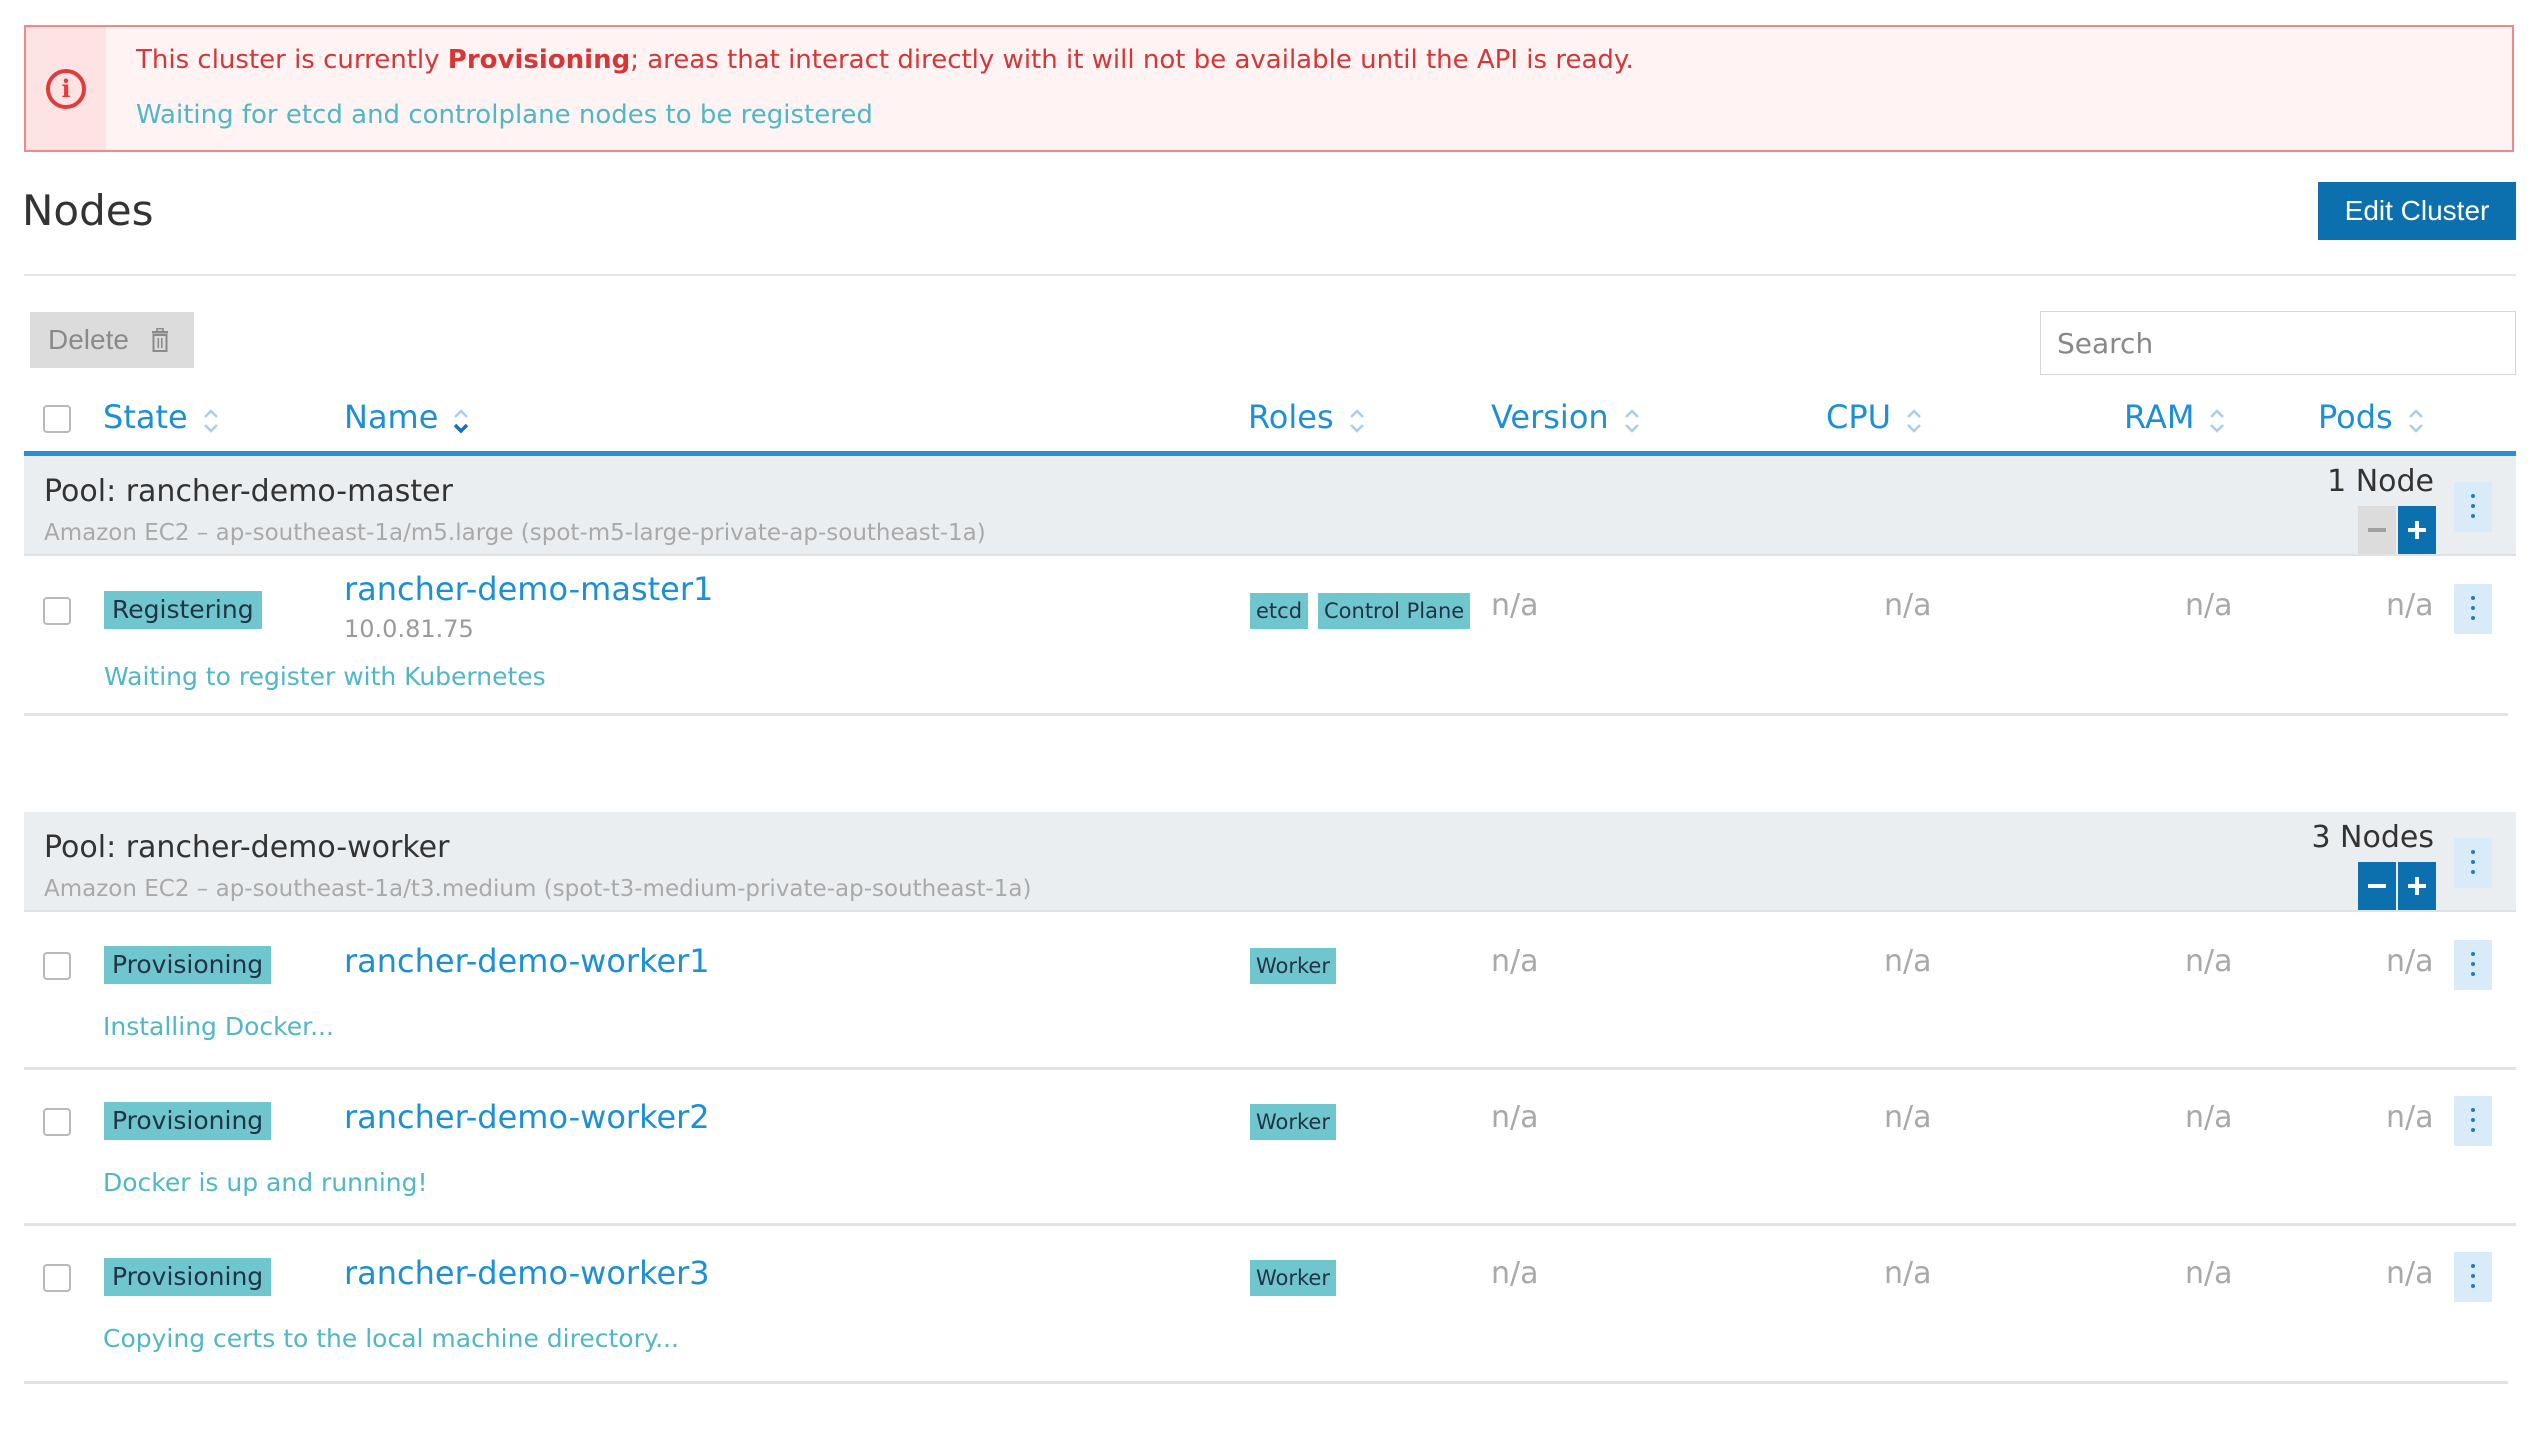  Describe the element at coordinates (461, 421) in the screenshot. I see `sort-descending-icon` at that location.